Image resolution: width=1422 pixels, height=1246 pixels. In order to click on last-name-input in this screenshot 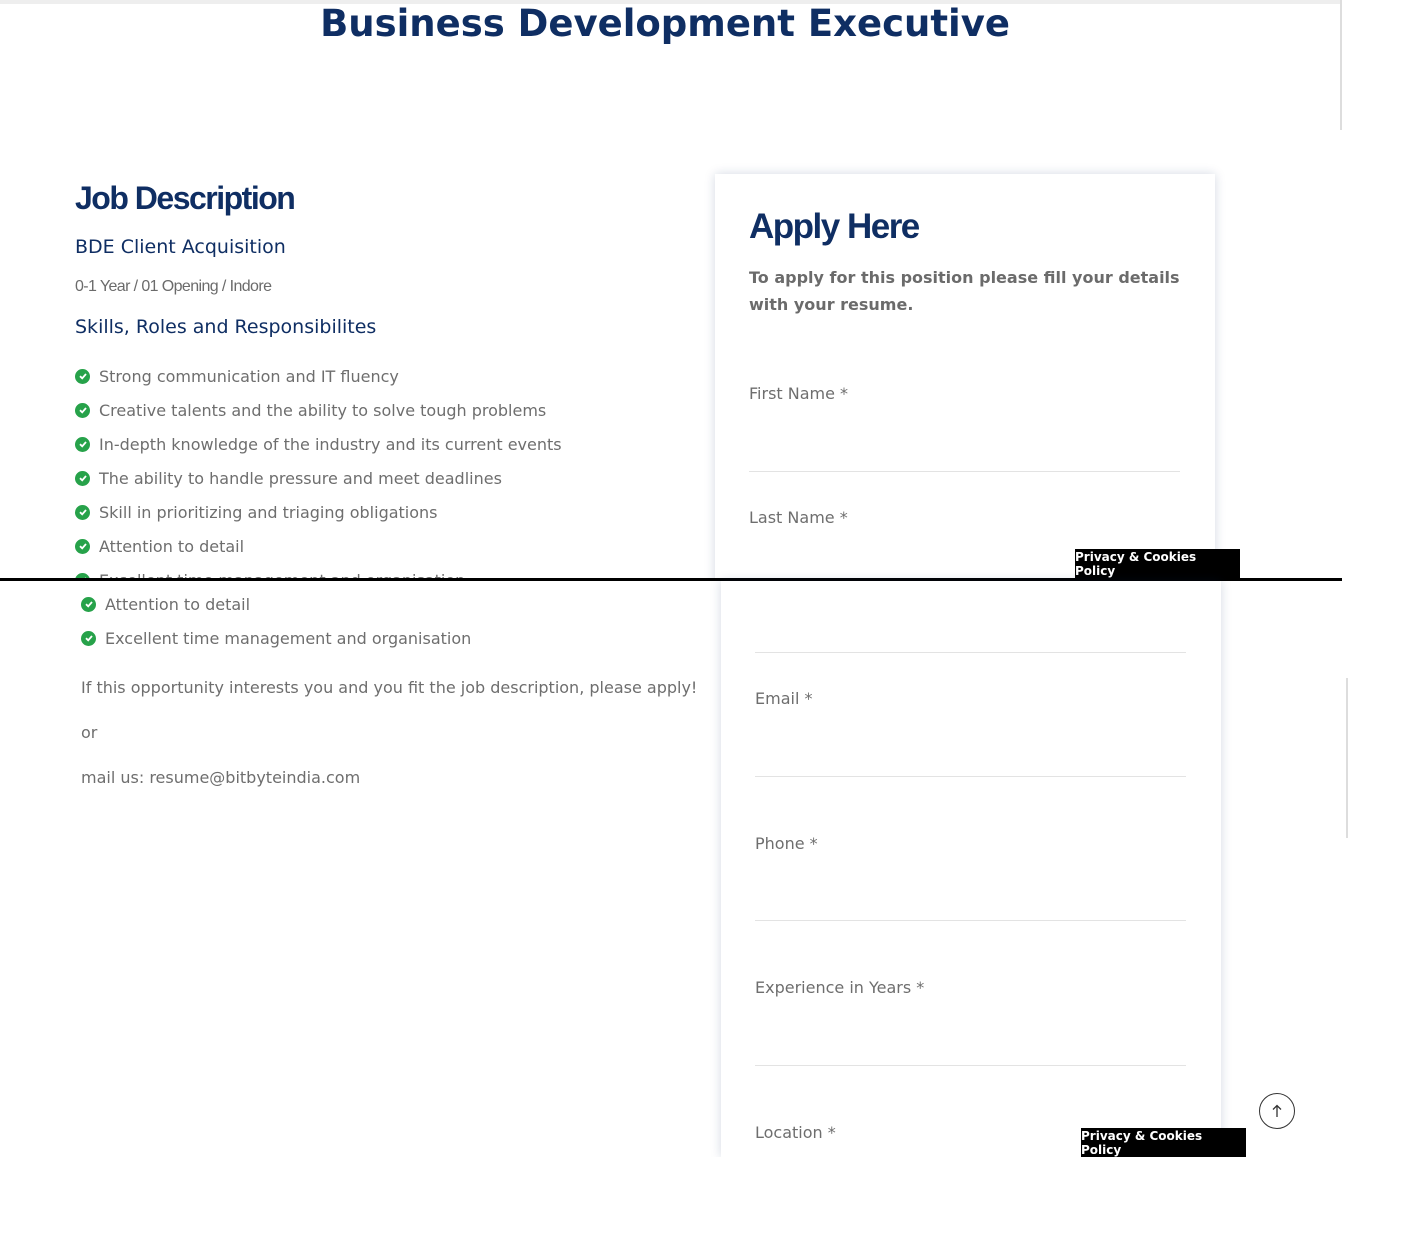, I will do `click(970, 616)`.